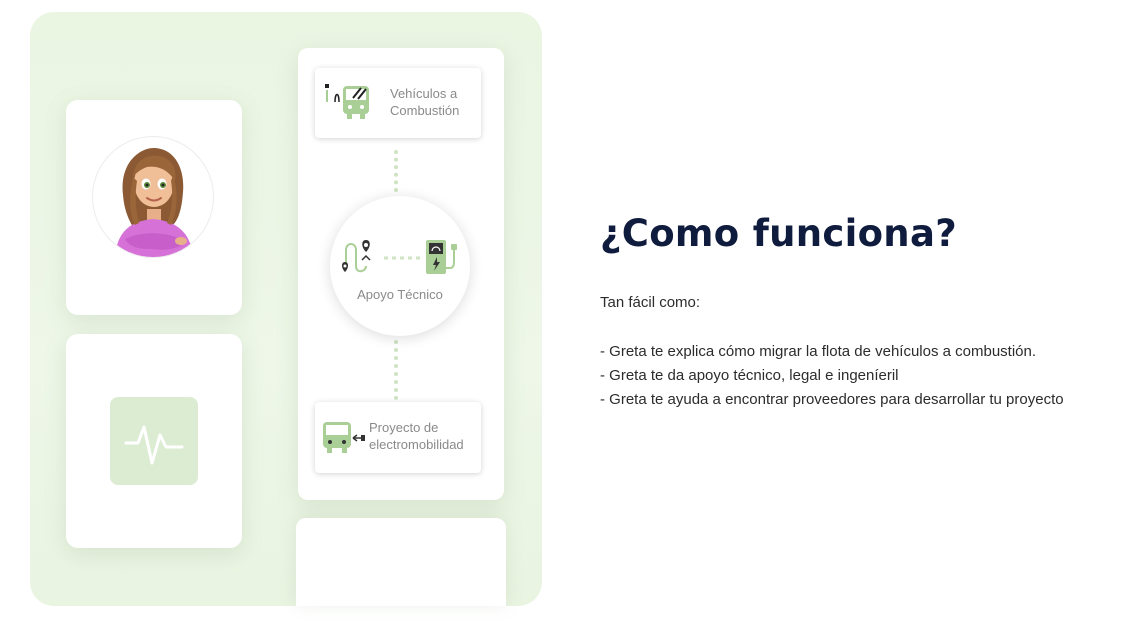  What do you see at coordinates (416, 444) in the screenshot?
I see `step-bottom-label-line2: electromobilidad` at bounding box center [416, 444].